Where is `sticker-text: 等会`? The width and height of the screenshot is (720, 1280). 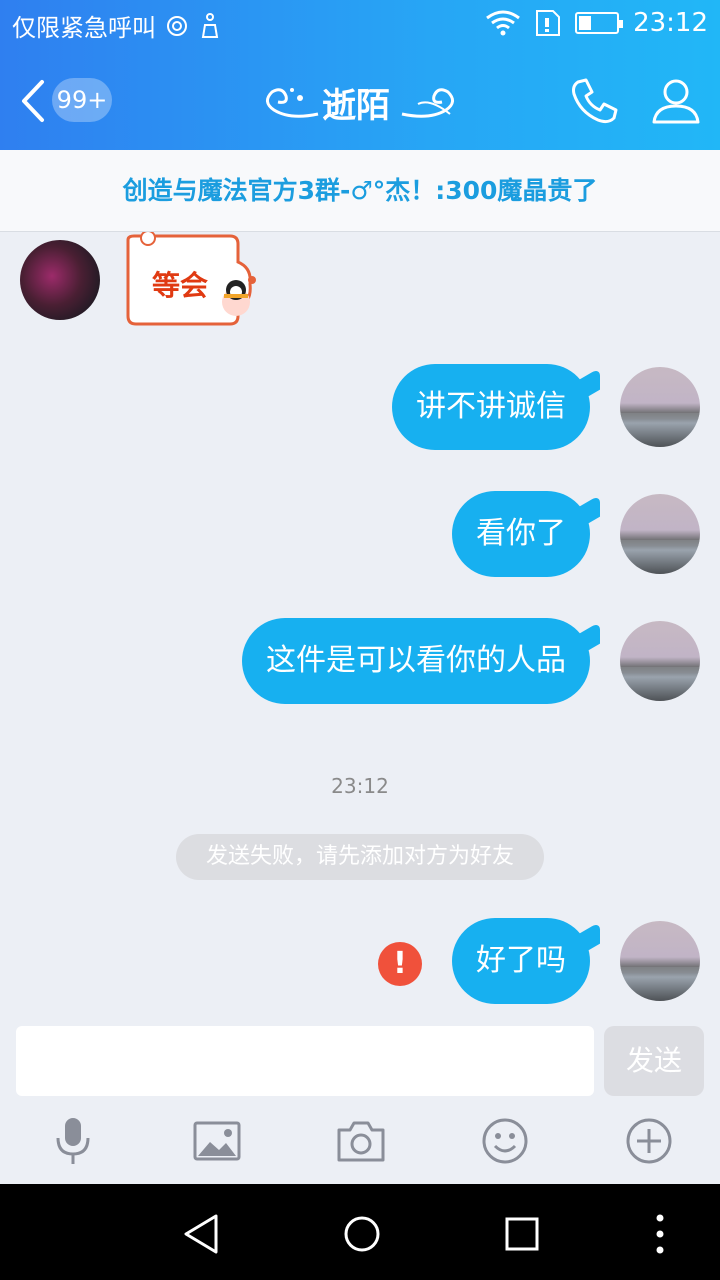
sticker-text: 等会 is located at coordinates (180, 285).